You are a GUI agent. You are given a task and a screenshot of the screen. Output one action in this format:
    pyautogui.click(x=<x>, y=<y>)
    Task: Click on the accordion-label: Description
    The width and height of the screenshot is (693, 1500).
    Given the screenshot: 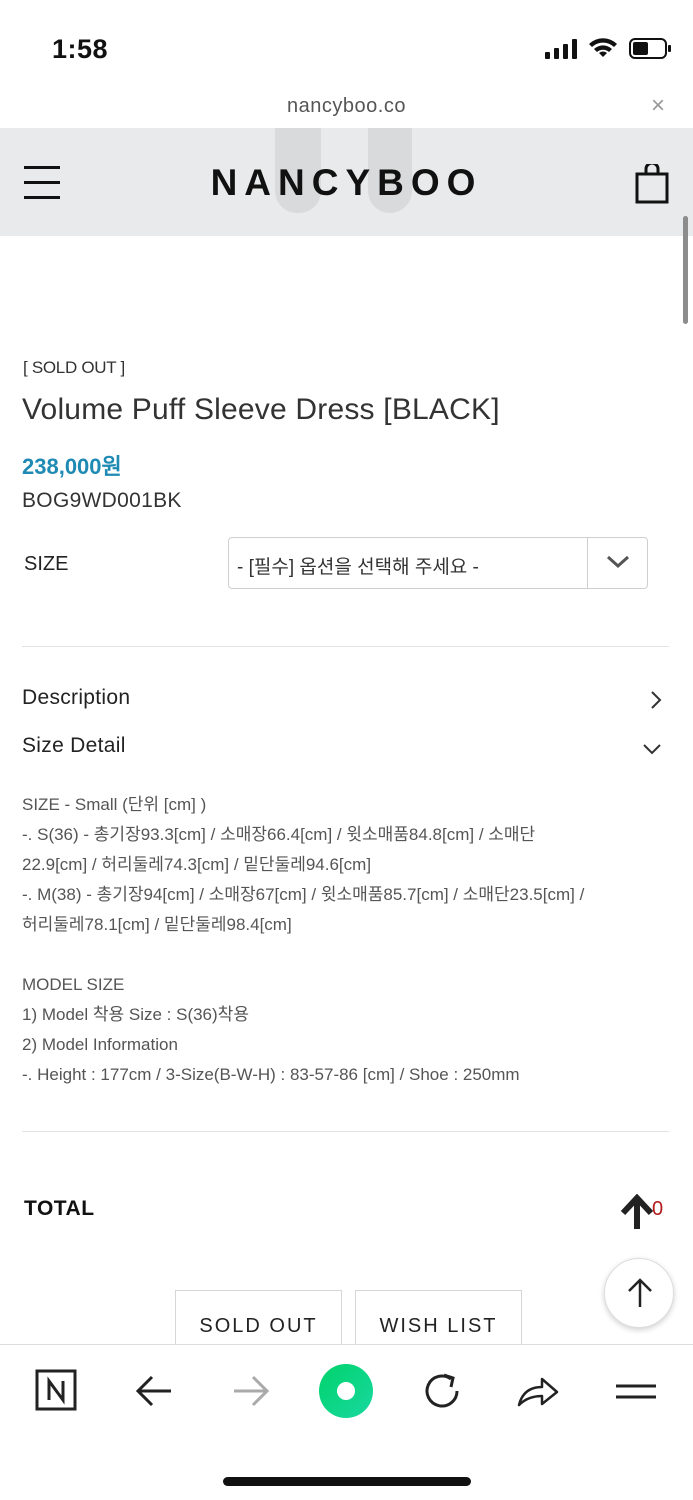 What is the action you would take?
    pyautogui.click(x=76, y=697)
    